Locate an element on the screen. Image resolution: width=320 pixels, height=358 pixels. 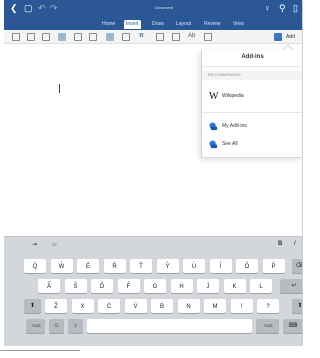
numbers-key-right: .?123 is located at coordinates (267, 326).